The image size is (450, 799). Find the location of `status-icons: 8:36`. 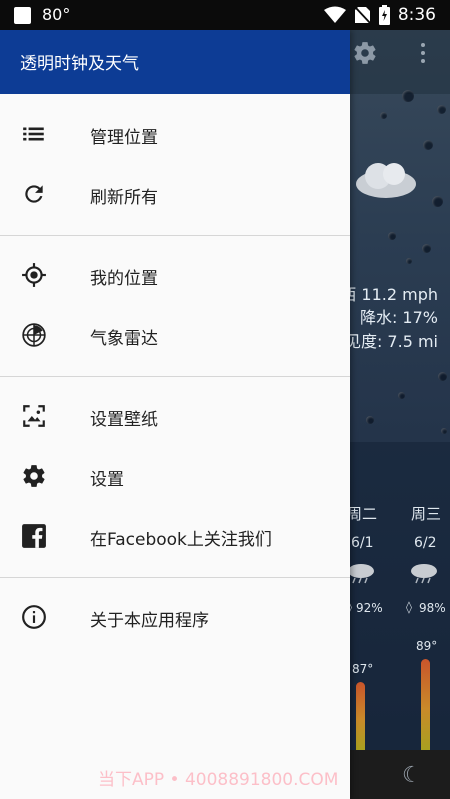

status-icons: 8:36 is located at coordinates (379, 15).